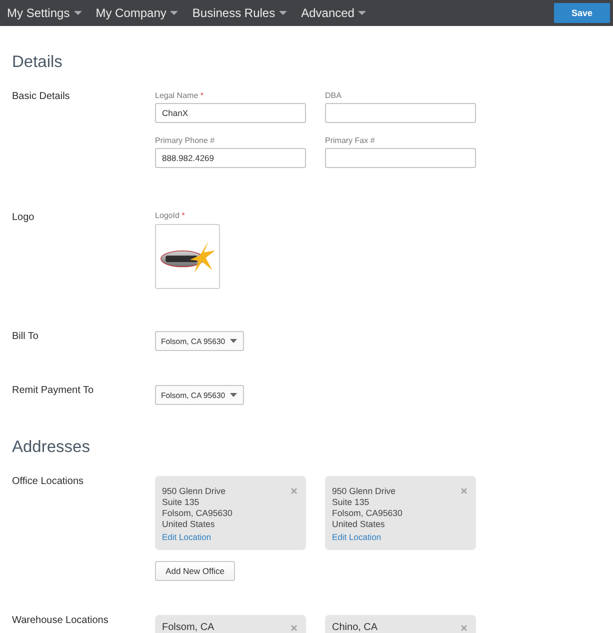  What do you see at coordinates (137, 13) in the screenshot?
I see `nav-menu: My Company` at bounding box center [137, 13].